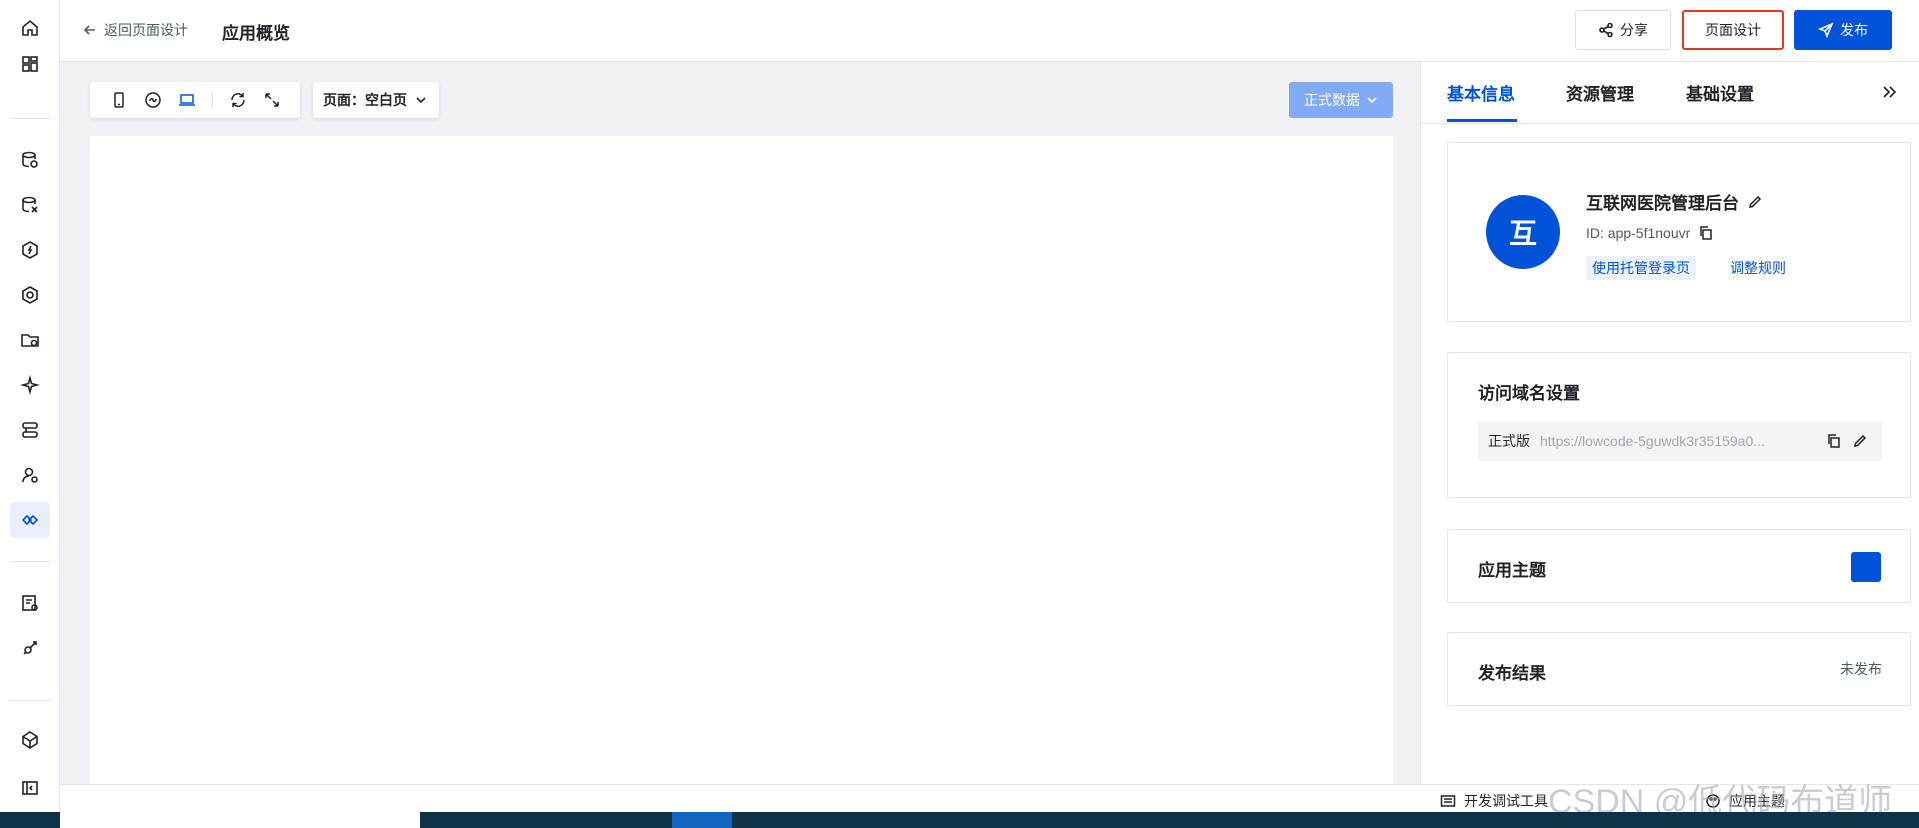 The width and height of the screenshot is (1919, 828). Describe the element at coordinates (30, 603) in the screenshot. I see `logs-icon` at that location.